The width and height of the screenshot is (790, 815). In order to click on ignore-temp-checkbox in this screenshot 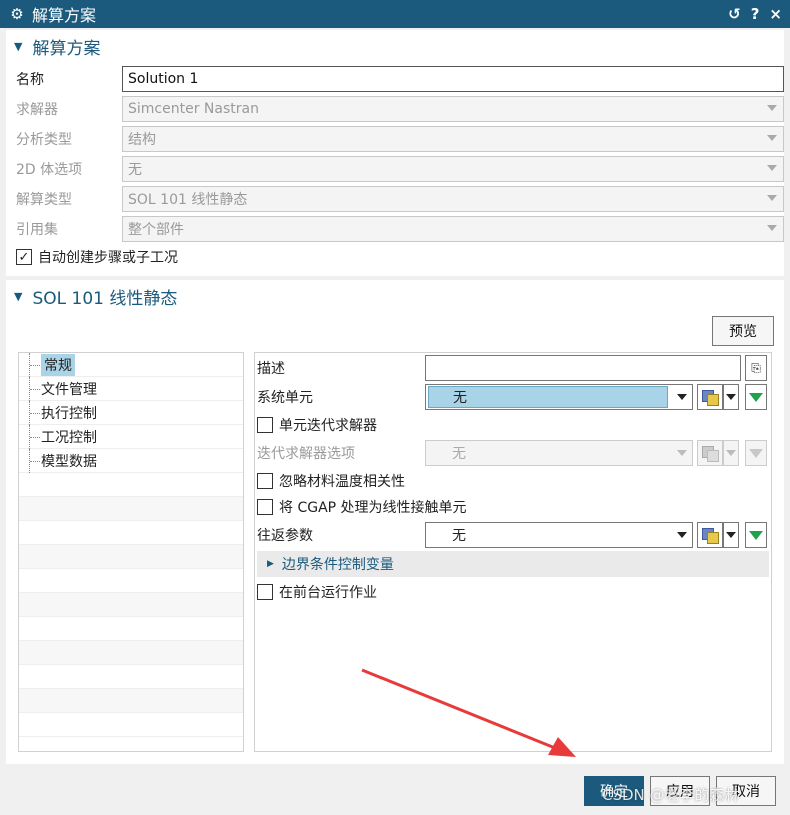, I will do `click(265, 481)`.